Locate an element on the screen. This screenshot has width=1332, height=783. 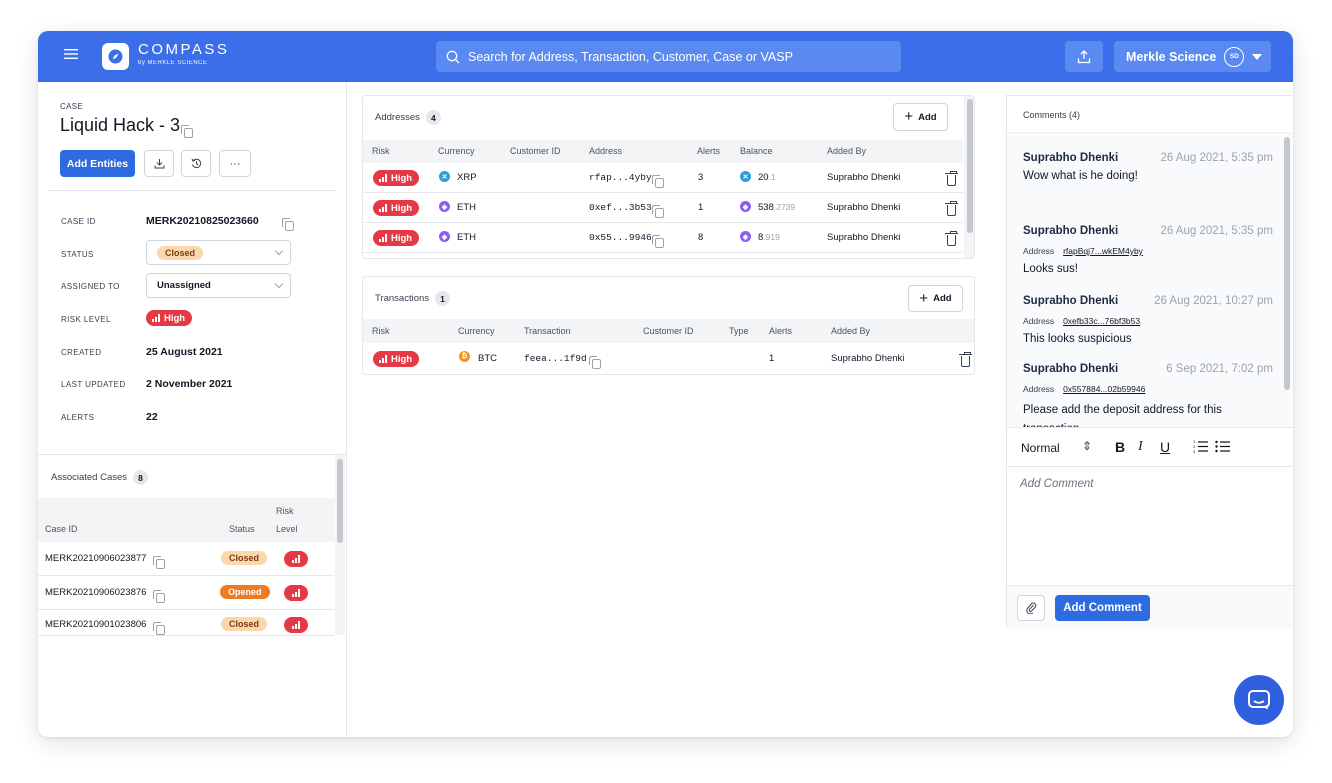
plus-icon: + is located at coordinates (909, 116).